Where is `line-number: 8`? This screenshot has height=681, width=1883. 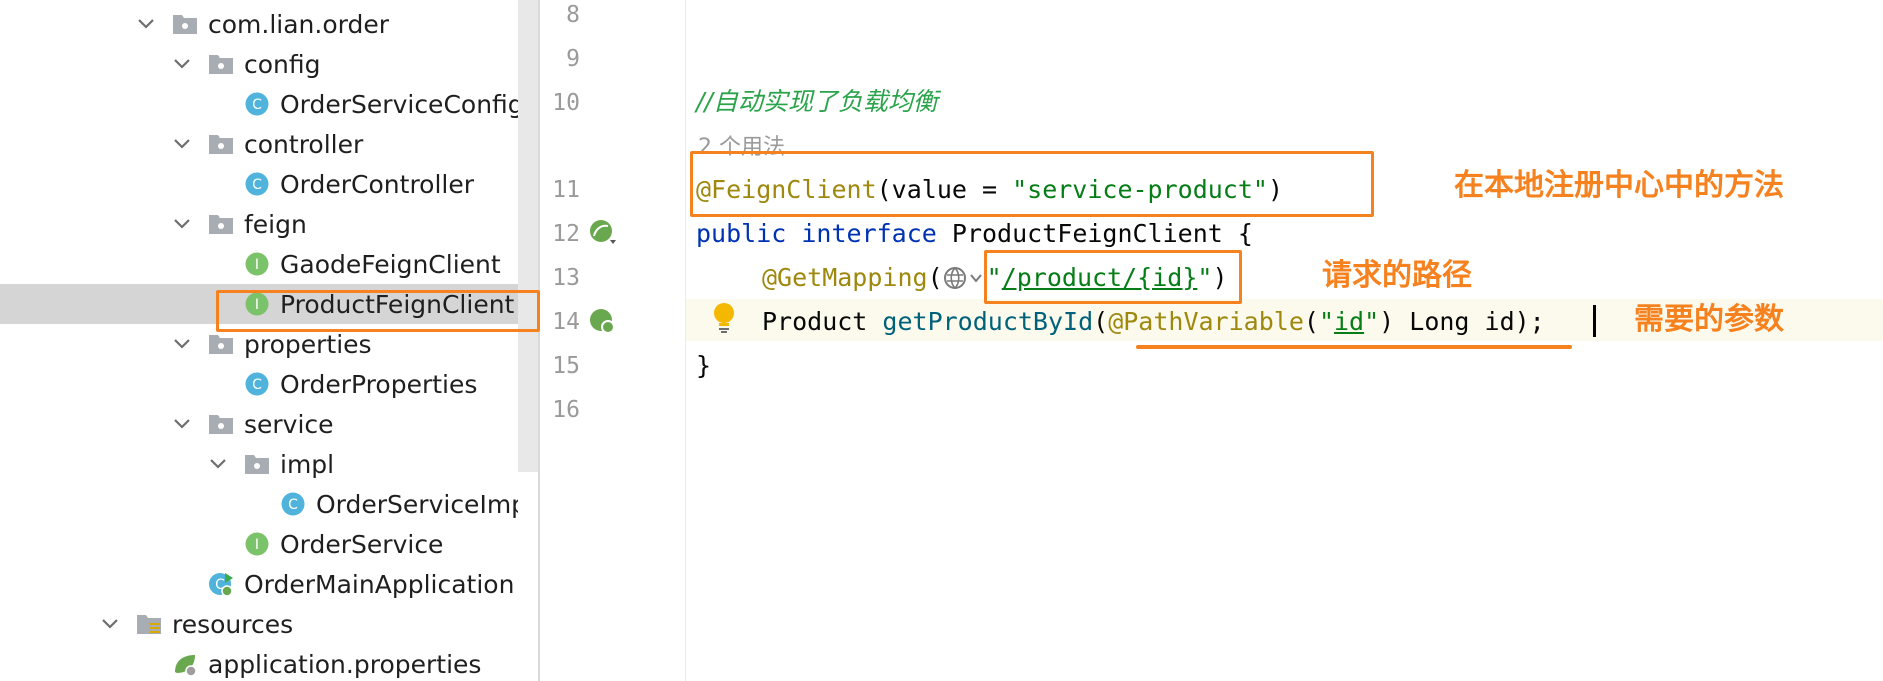 line-number: 8 is located at coordinates (573, 15).